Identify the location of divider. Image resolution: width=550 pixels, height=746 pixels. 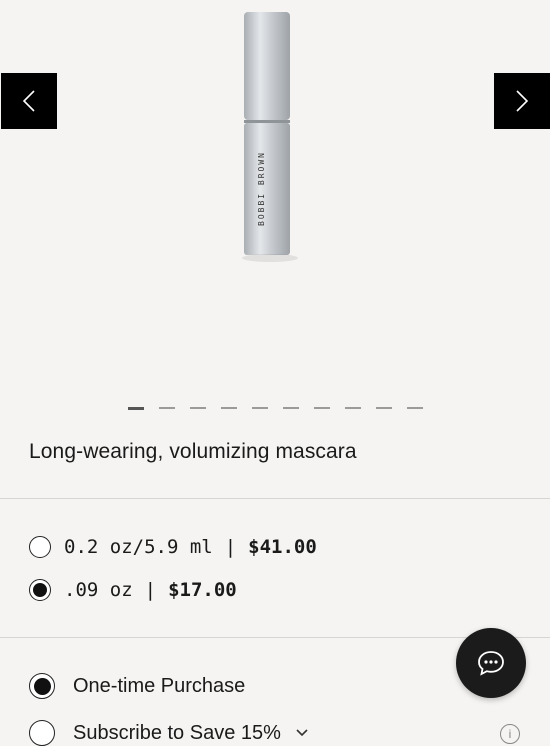
(275, 498).